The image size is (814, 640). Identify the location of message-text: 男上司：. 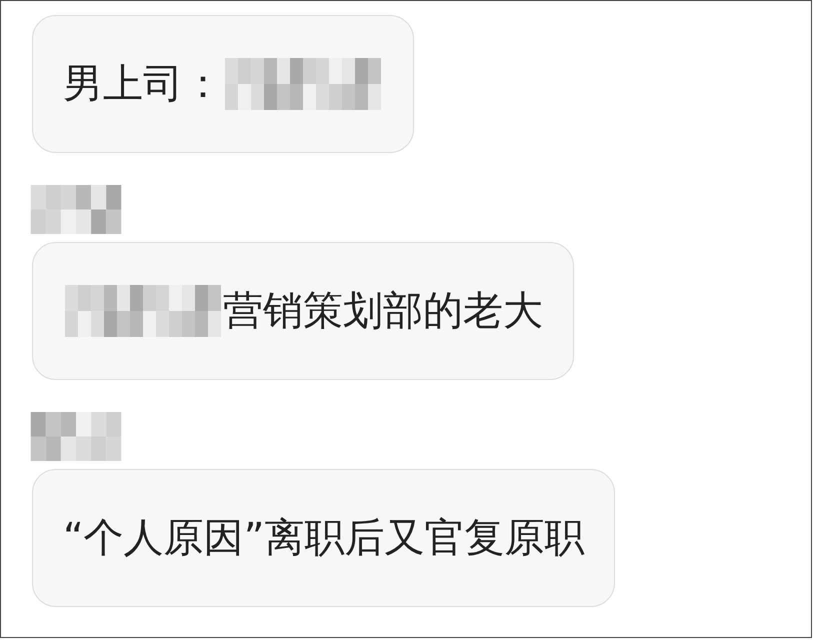
(143, 84).